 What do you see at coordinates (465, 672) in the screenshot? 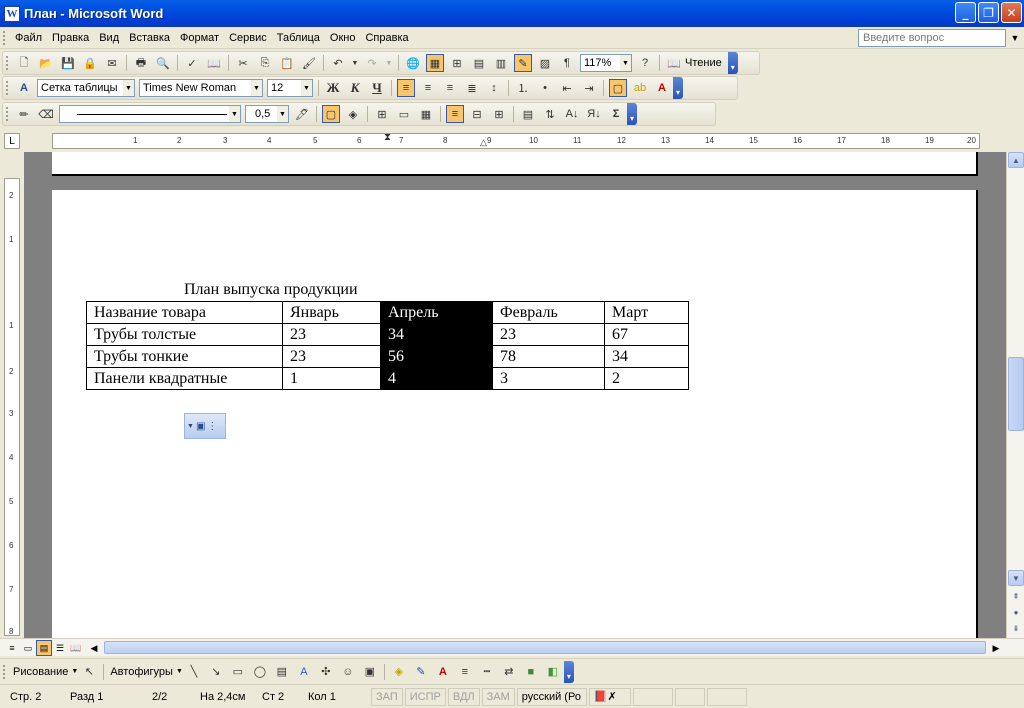
I see `line-style-icon: ≡` at bounding box center [465, 672].